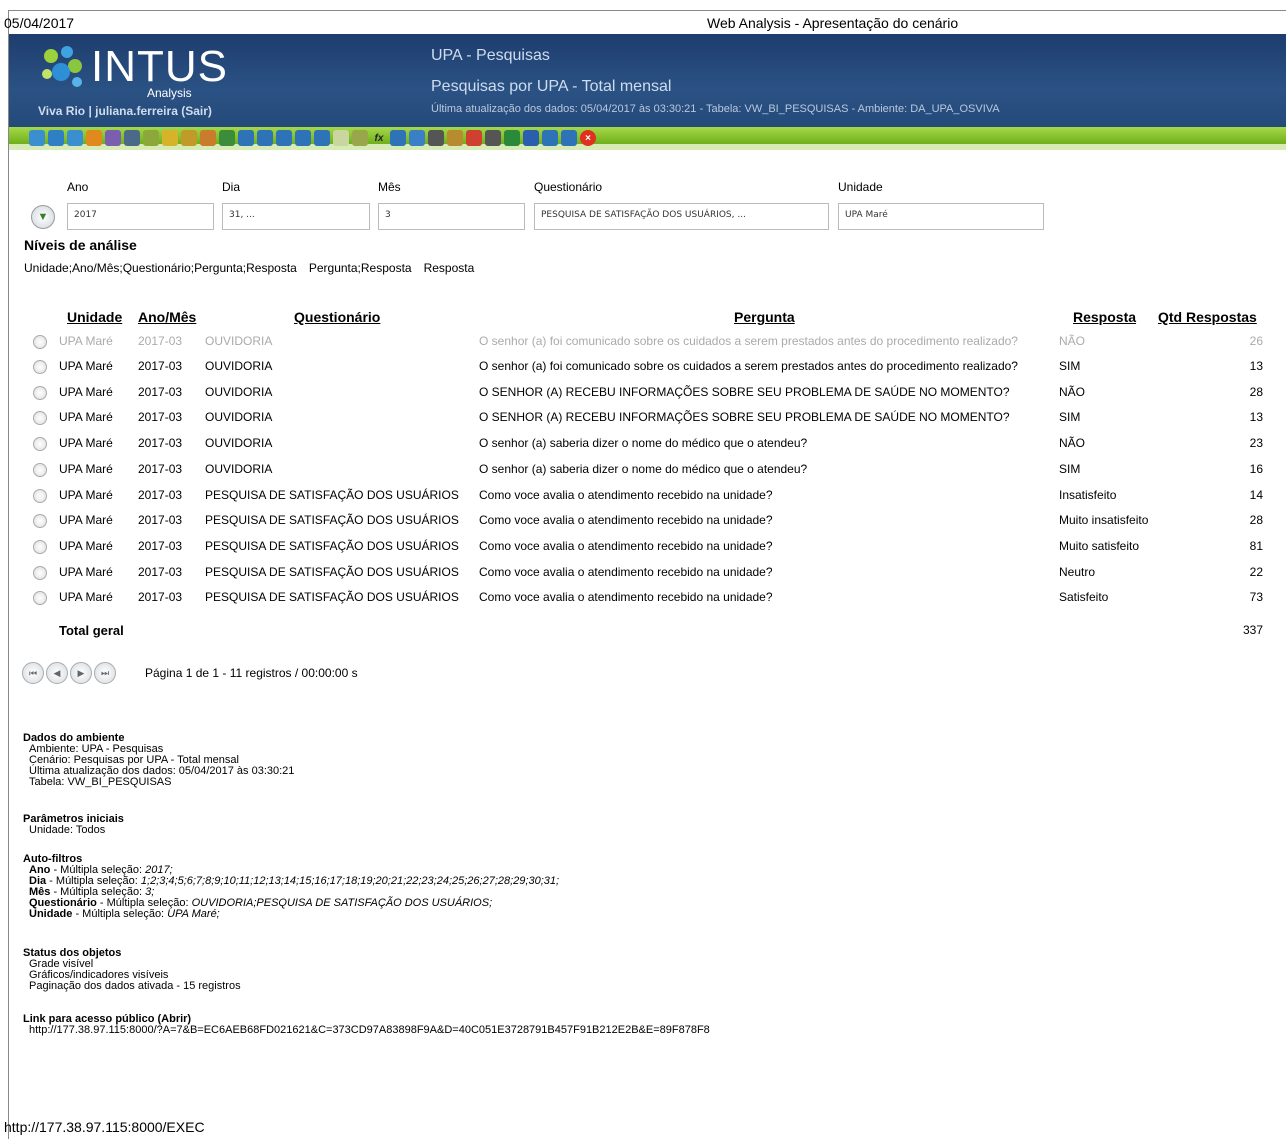  What do you see at coordinates (550, 138) in the screenshot?
I see `export-icon` at bounding box center [550, 138].